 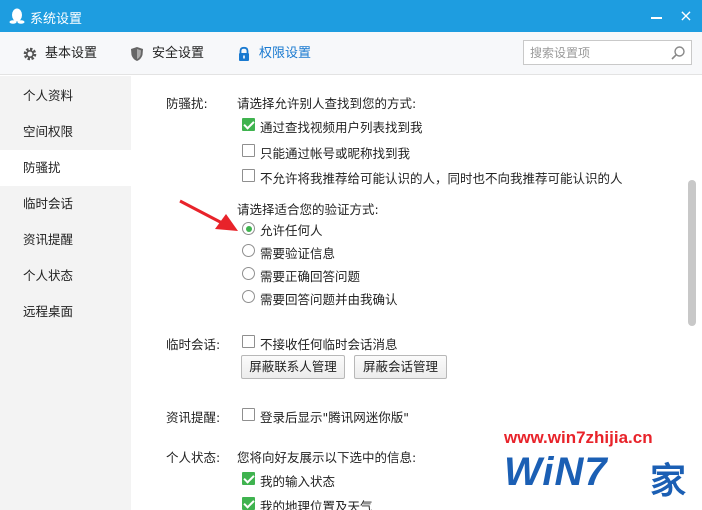 I want to click on show-typing-status-checkbox, so click(x=248, y=478).